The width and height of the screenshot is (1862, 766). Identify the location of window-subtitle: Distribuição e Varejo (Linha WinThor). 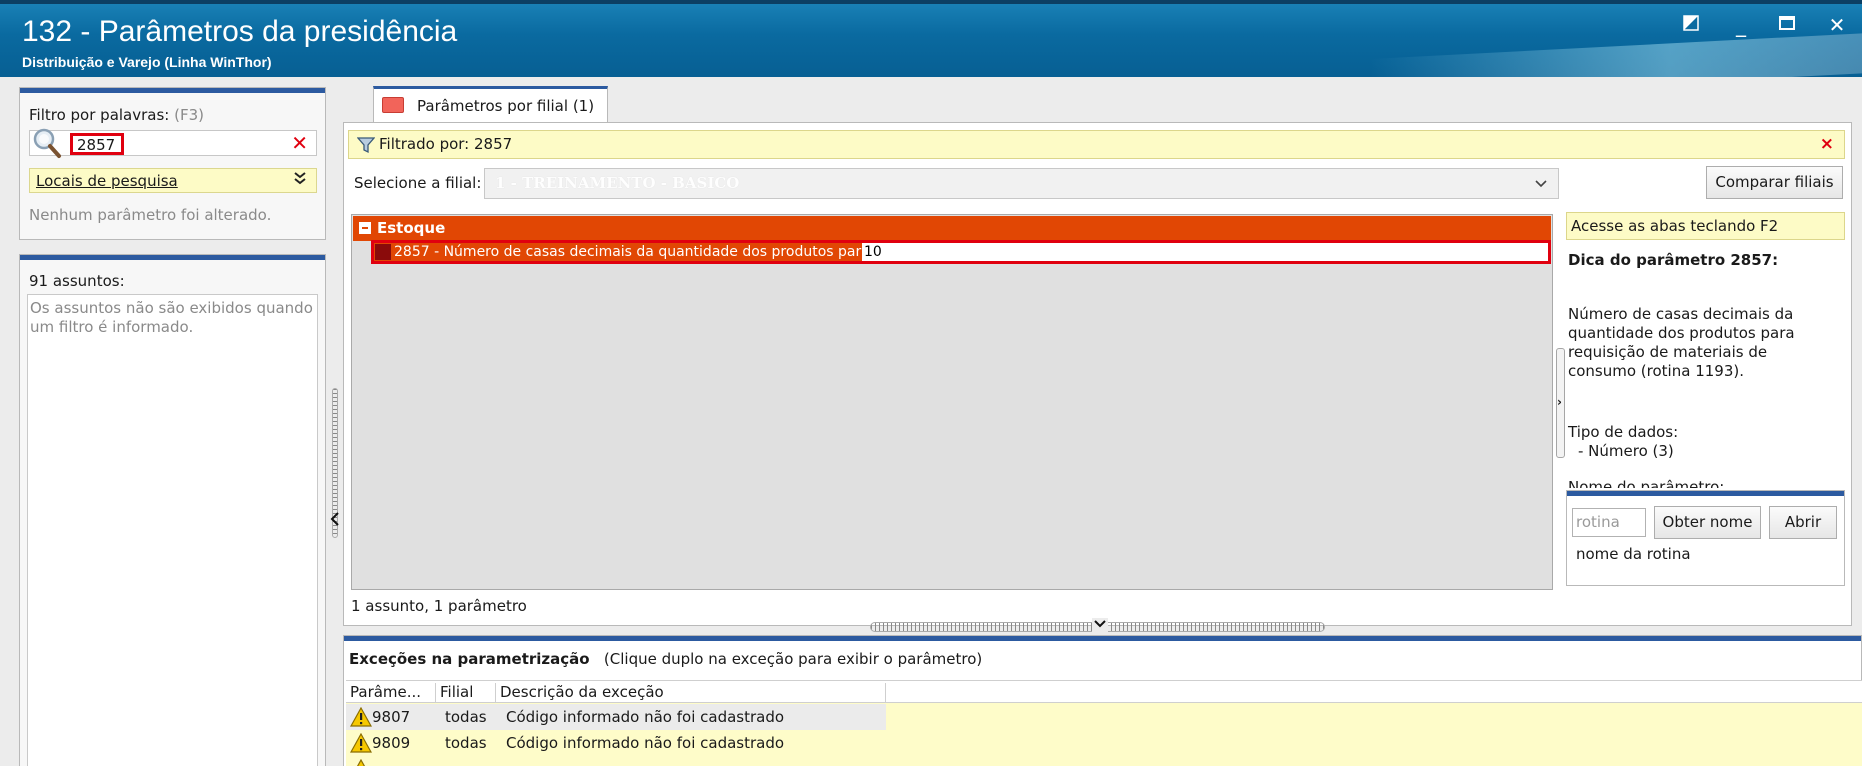
(147, 62).